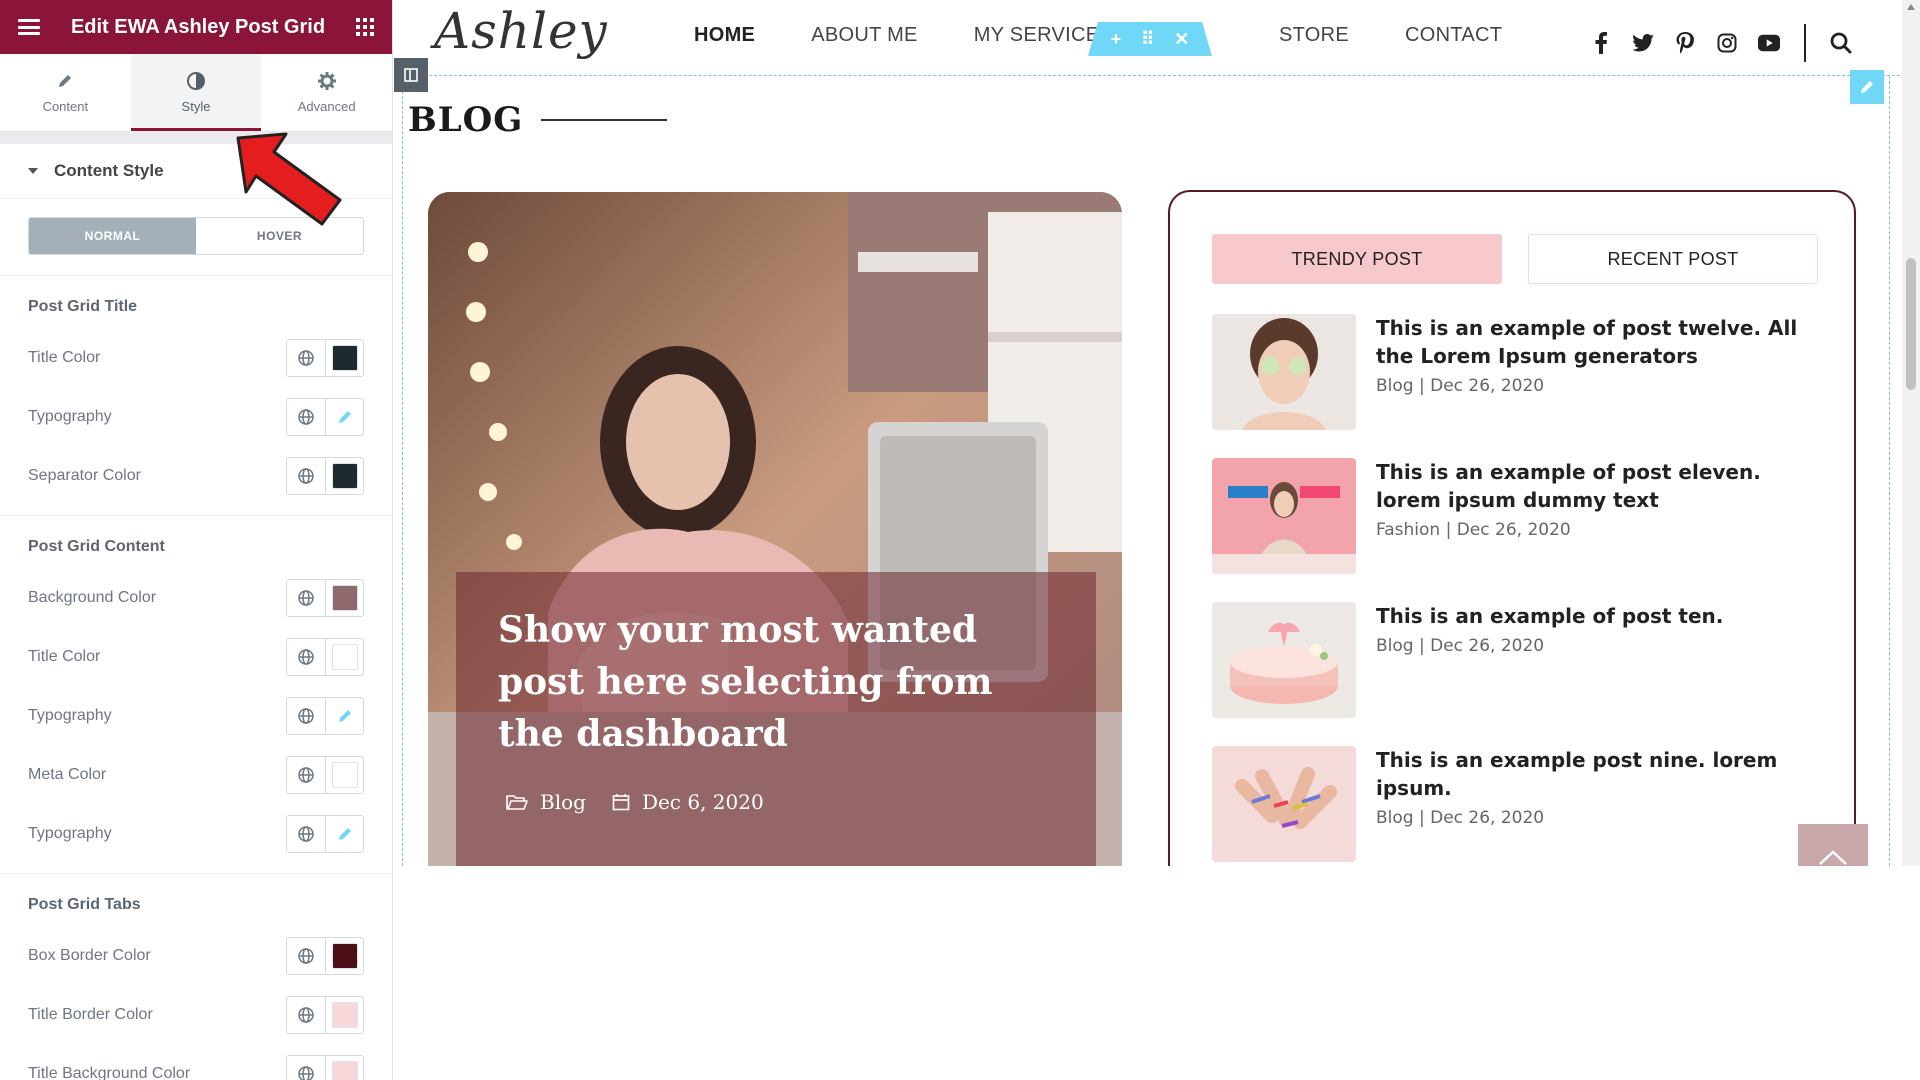  I want to click on calendar-icon, so click(621, 802).